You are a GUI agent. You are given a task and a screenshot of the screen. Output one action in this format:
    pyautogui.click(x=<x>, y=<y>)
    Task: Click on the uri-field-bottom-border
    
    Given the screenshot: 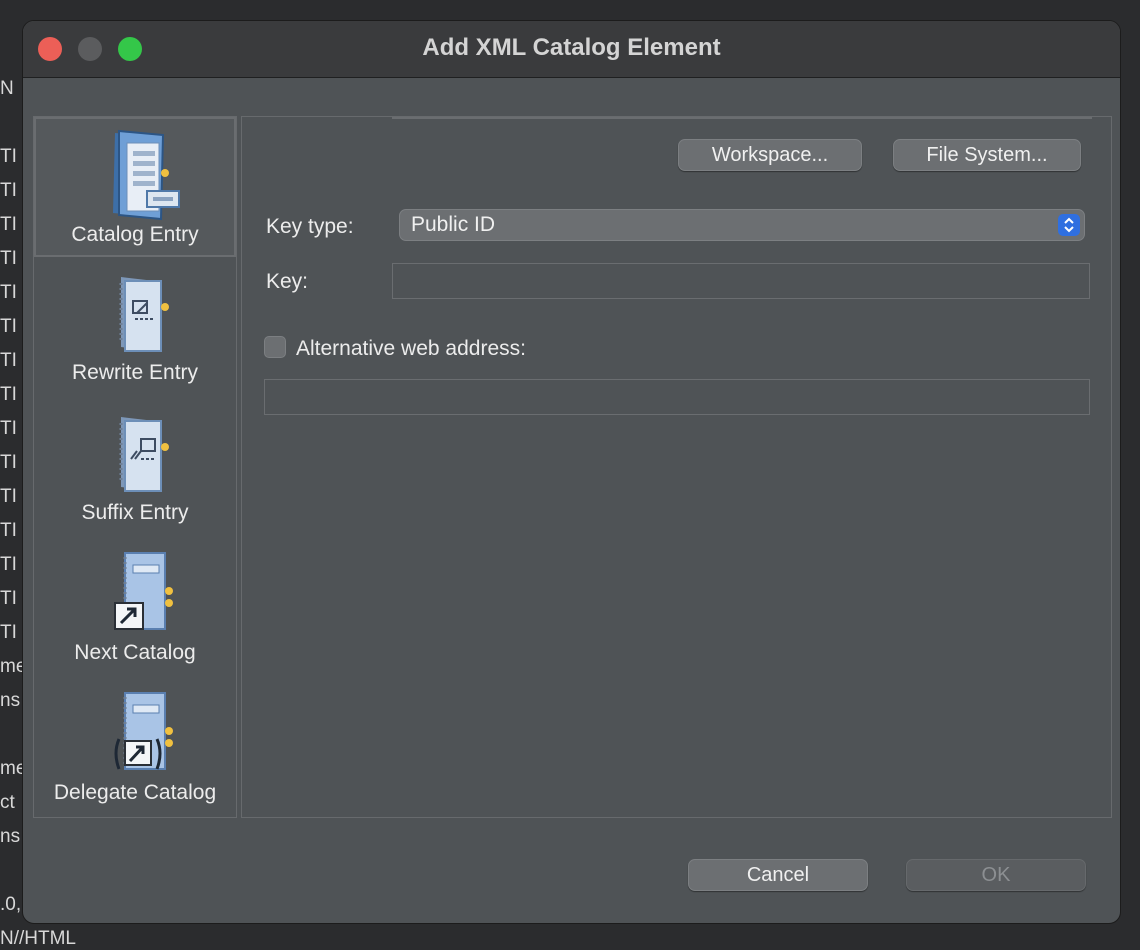 What is the action you would take?
    pyautogui.click(x=742, y=118)
    